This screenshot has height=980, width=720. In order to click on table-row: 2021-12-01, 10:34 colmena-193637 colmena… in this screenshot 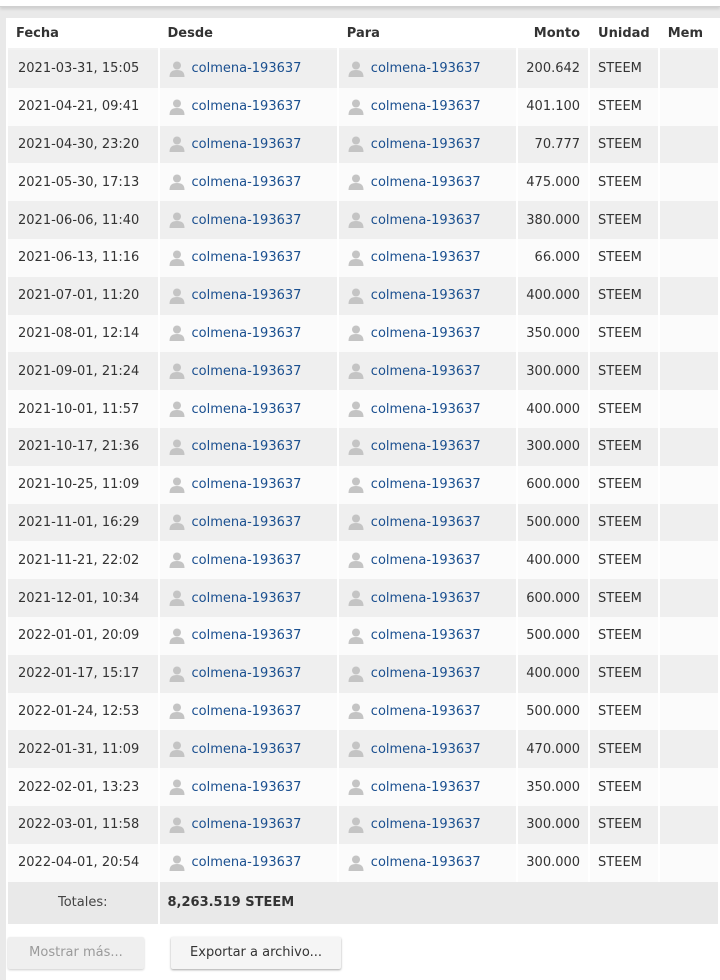, I will do `click(363, 598)`.